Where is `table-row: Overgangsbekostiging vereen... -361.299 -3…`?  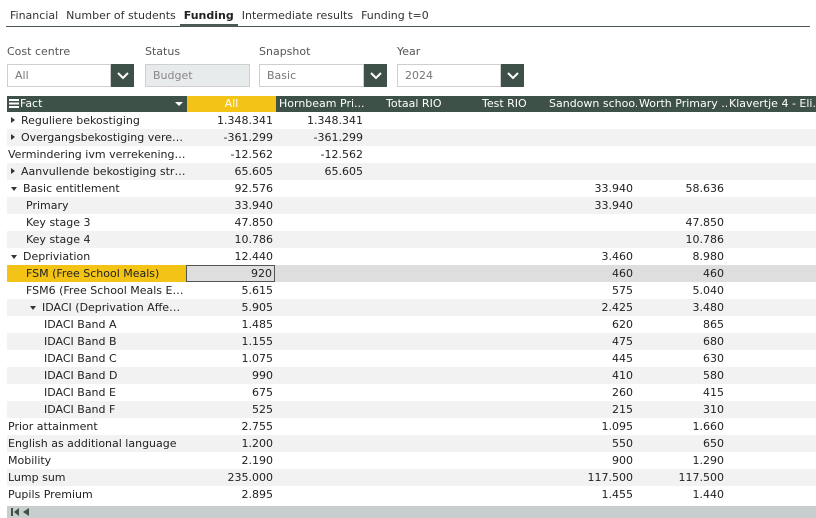 table-row: Overgangsbekostiging vereen... -361.299 -3… is located at coordinates (411, 137).